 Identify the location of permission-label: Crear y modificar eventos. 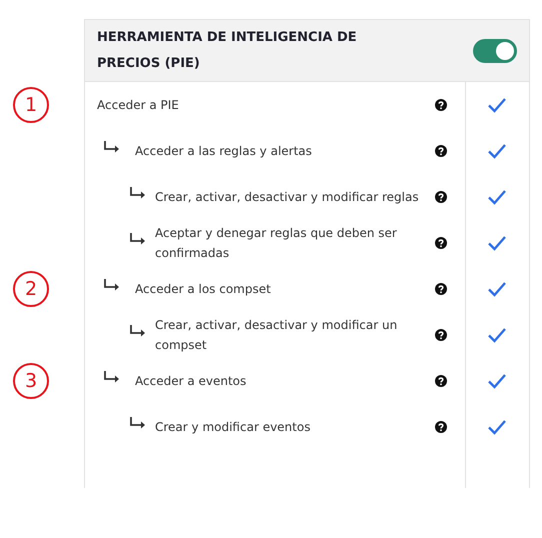
(233, 427).